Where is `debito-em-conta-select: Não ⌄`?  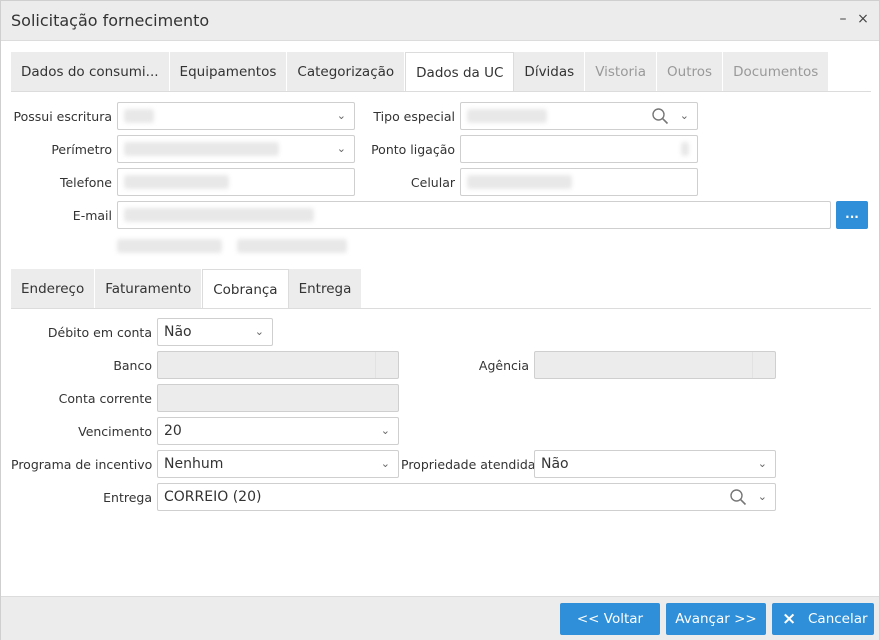 debito-em-conta-select: Não ⌄ is located at coordinates (215, 332).